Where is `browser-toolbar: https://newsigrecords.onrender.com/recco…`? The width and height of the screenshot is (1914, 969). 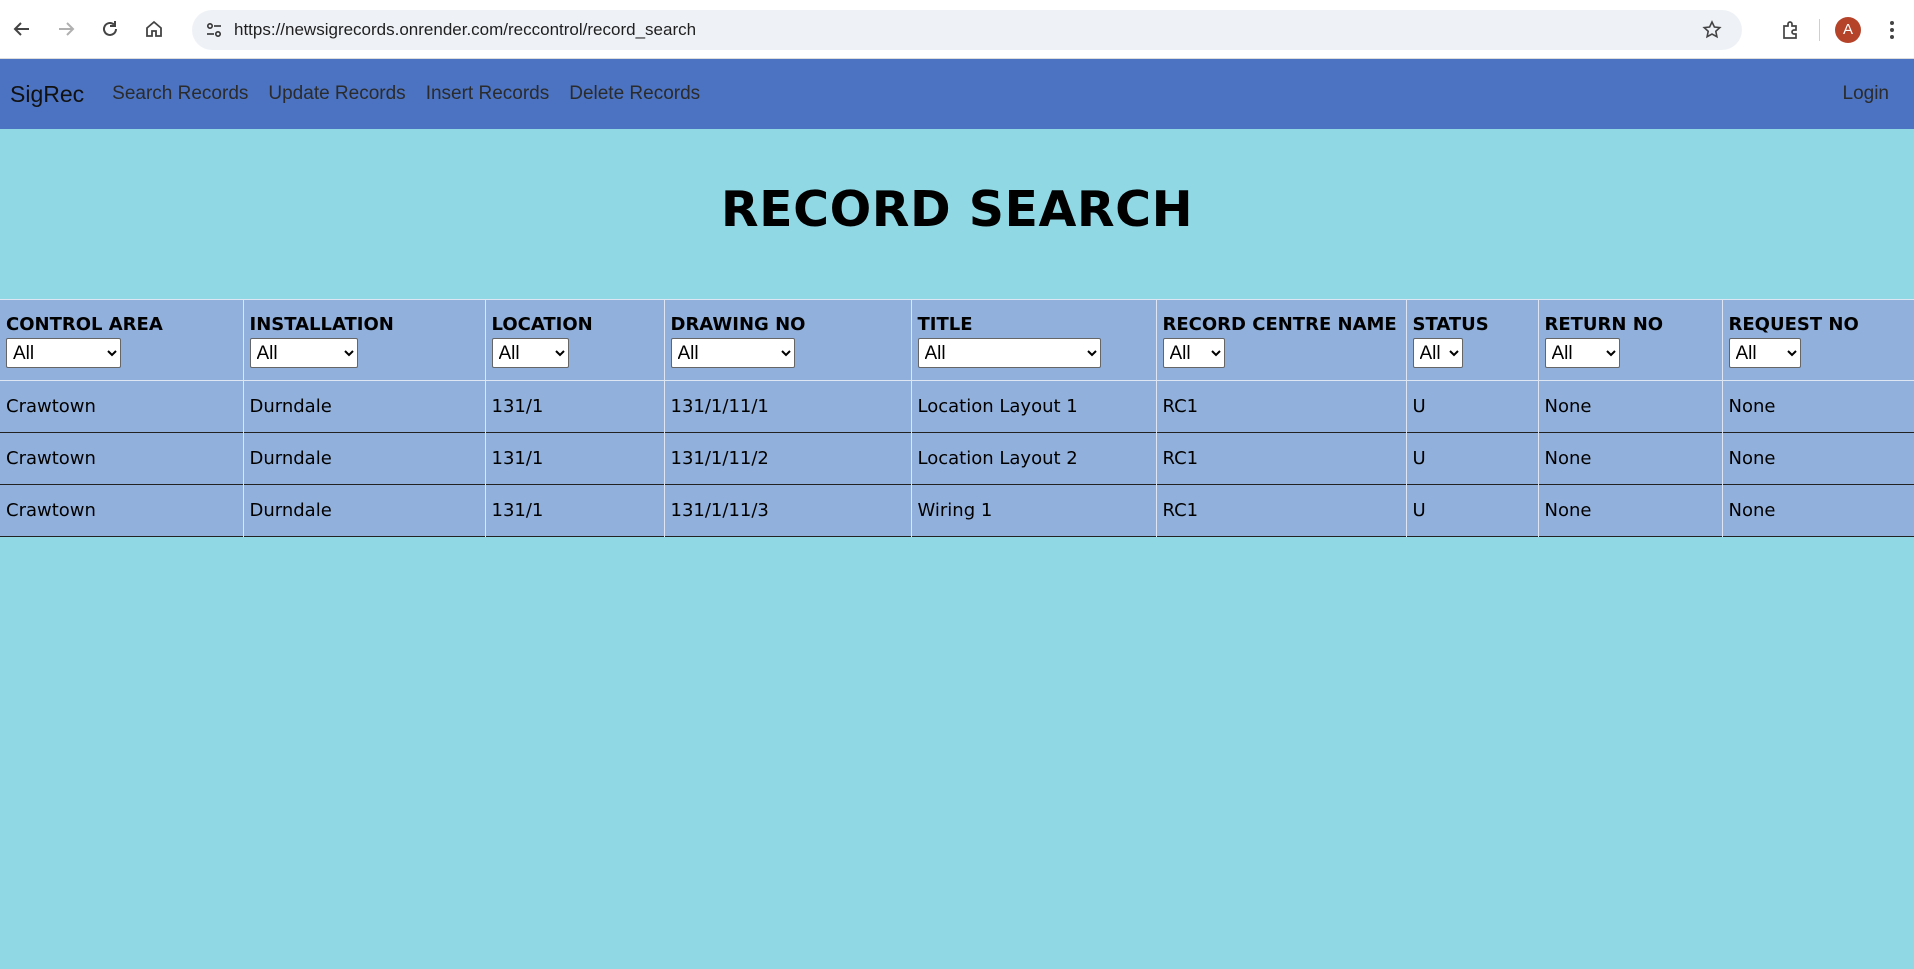 browser-toolbar: https://newsigrecords.onrender.com/recco… is located at coordinates (957, 29).